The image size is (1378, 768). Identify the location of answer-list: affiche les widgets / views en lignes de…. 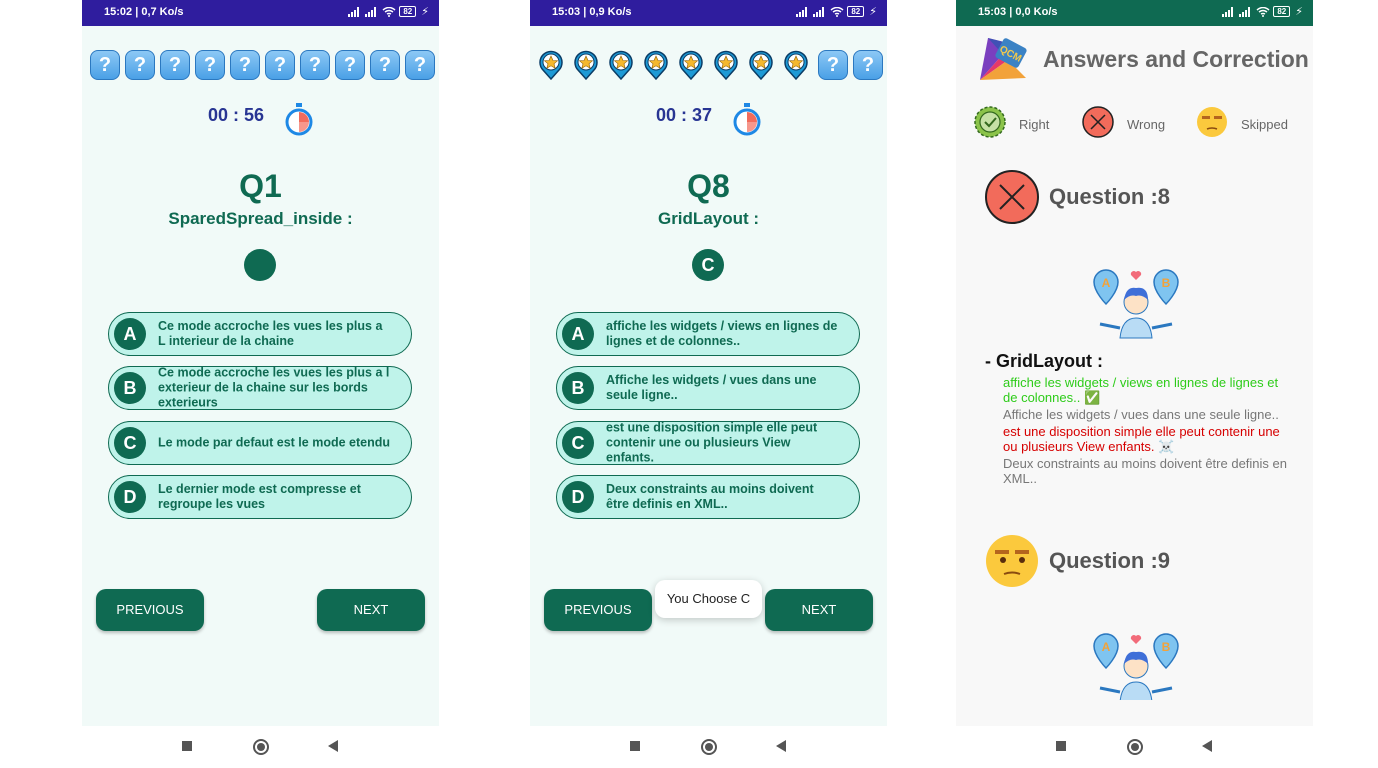
(1148, 431).